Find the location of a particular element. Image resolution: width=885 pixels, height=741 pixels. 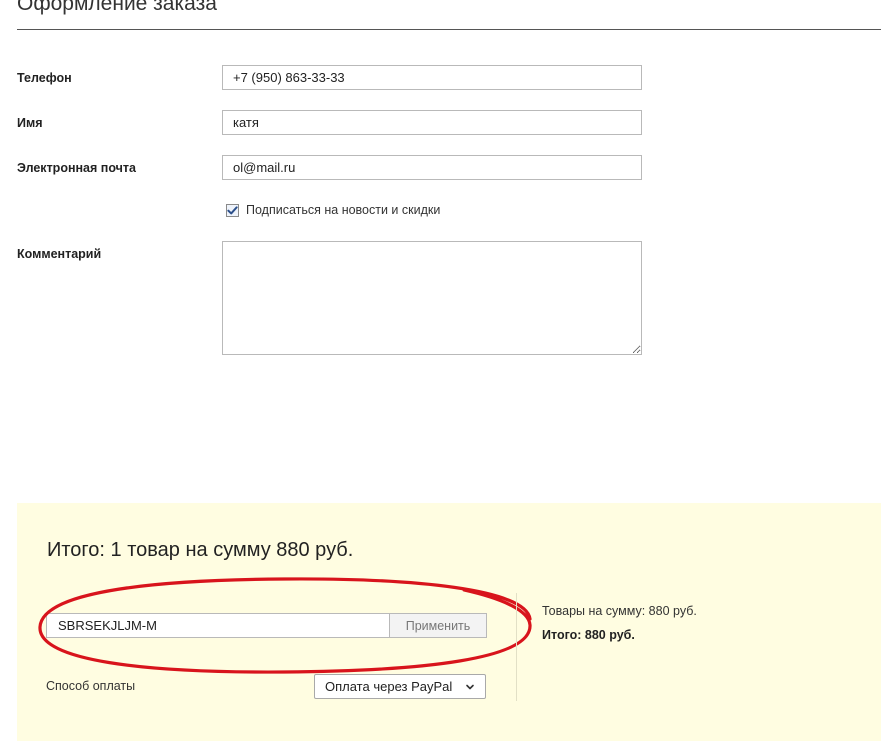

checkmark-icon is located at coordinates (232, 209).